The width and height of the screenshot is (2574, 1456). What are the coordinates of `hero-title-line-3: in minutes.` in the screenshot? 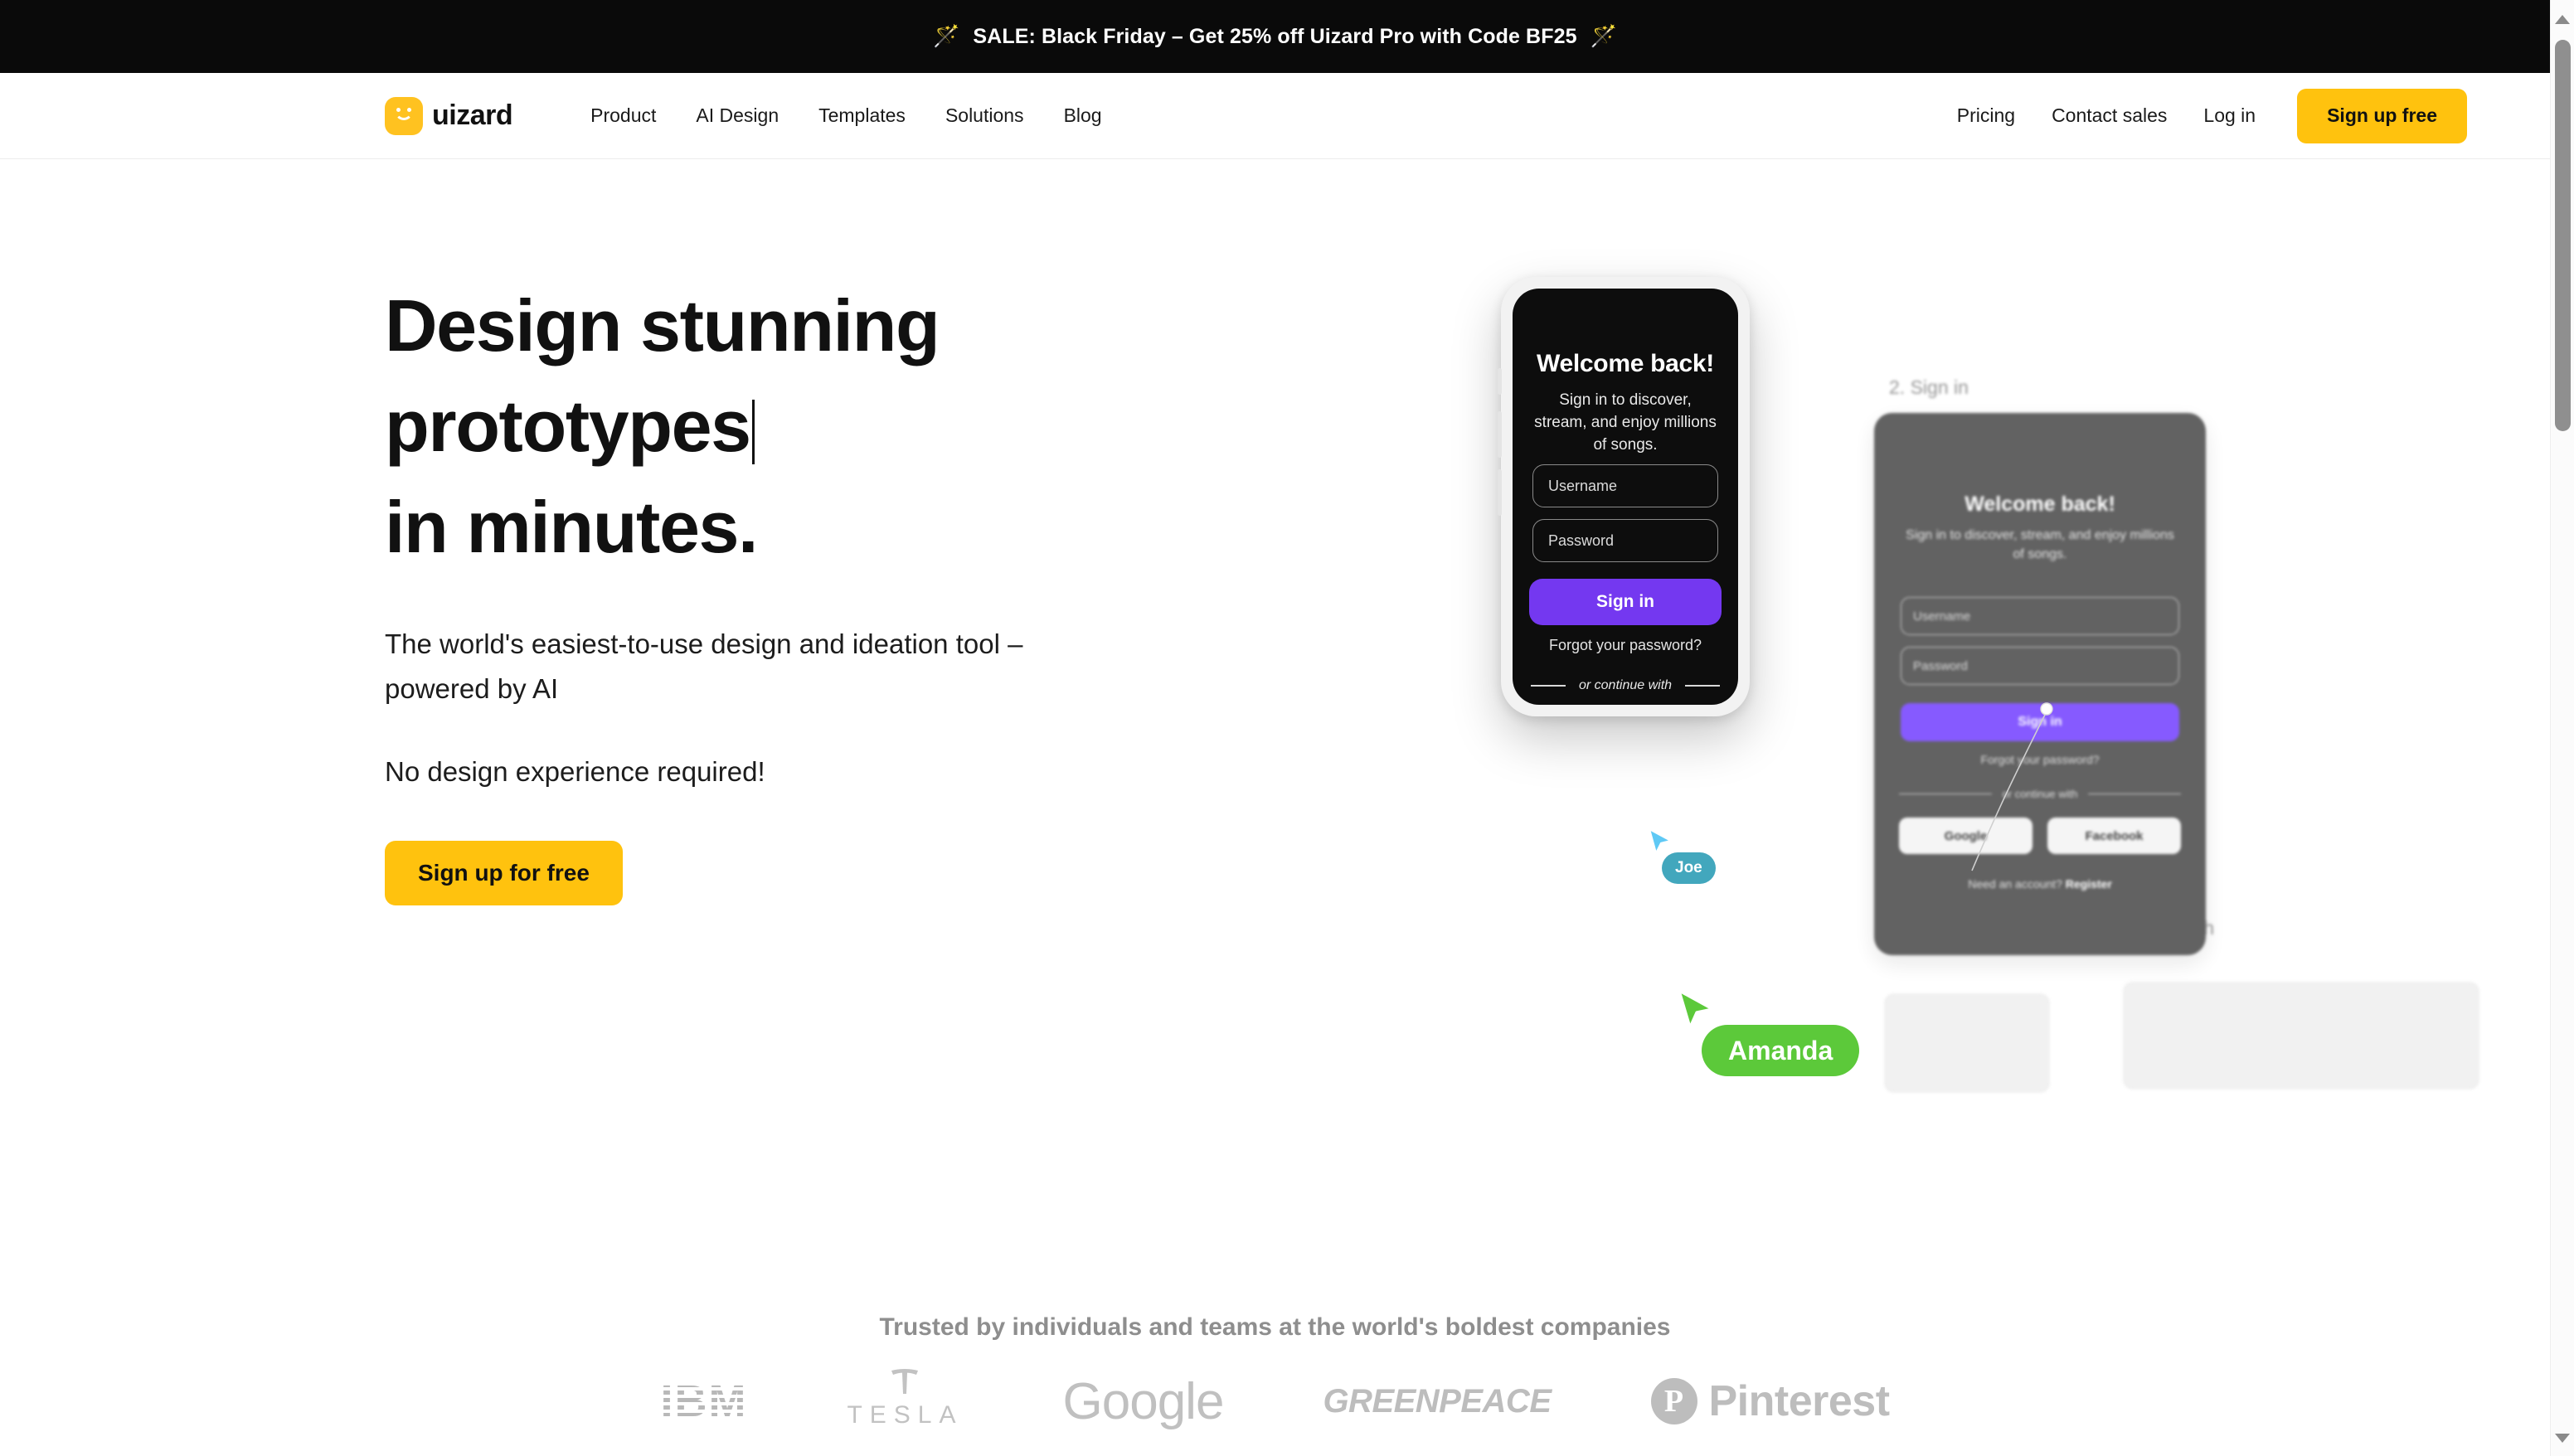 It's located at (571, 526).